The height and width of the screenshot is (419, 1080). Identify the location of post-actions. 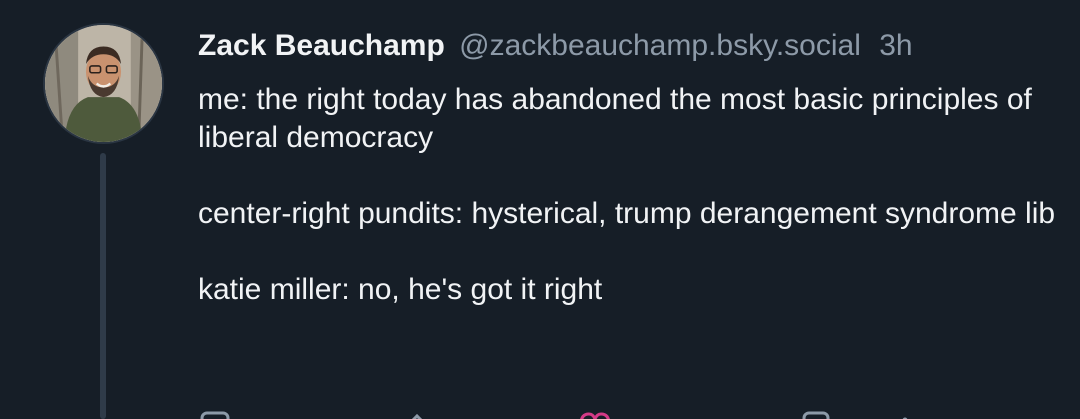
(578, 414).